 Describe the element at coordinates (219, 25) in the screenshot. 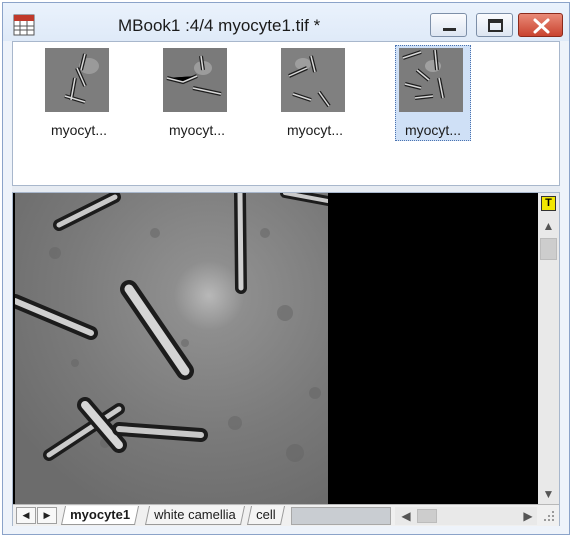

I see `window-title: MBook1 :4/4 myocyte1.tif *` at that location.